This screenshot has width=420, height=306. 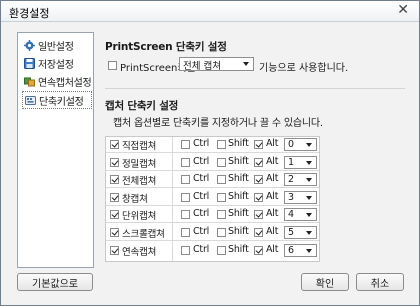 What do you see at coordinates (403, 10) in the screenshot?
I see `close-icon: ✕` at bounding box center [403, 10].